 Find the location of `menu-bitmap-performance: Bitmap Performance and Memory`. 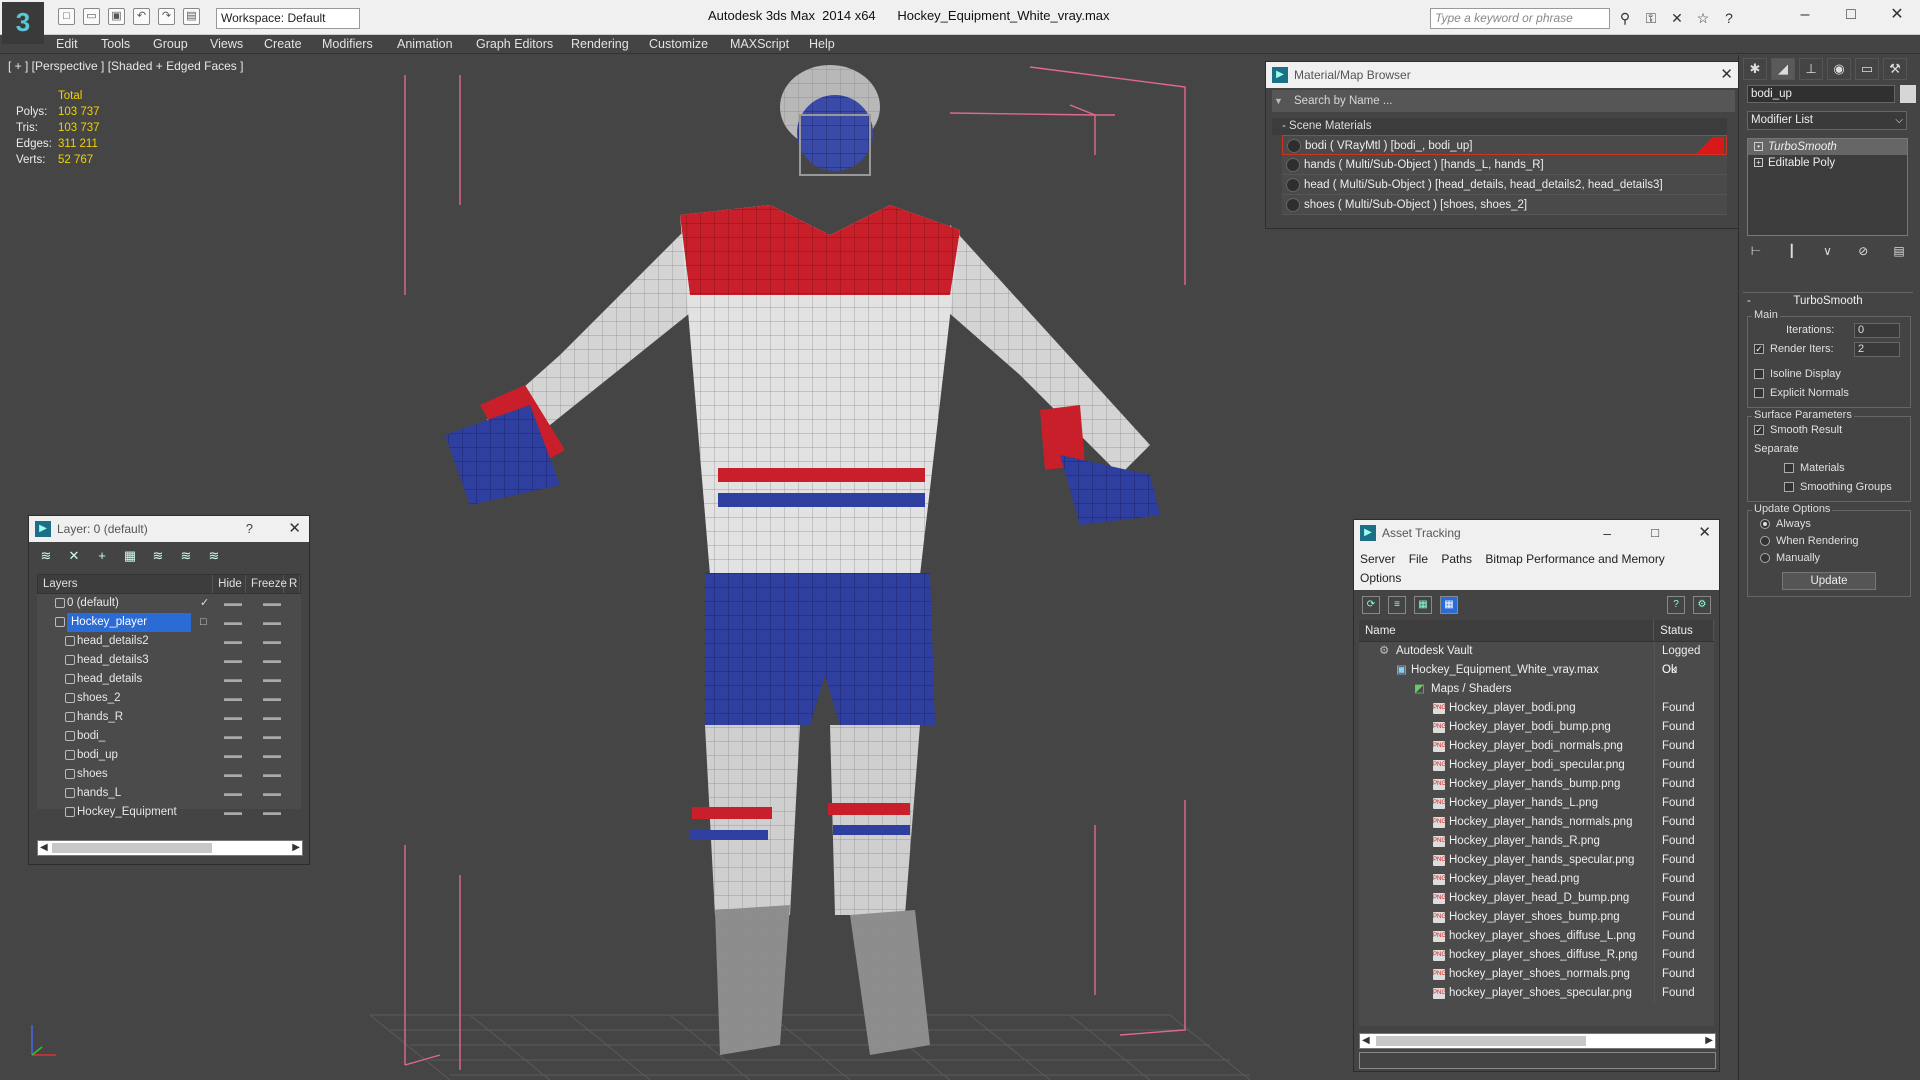

menu-bitmap-performance: Bitmap Performance and Memory is located at coordinates (1574, 559).